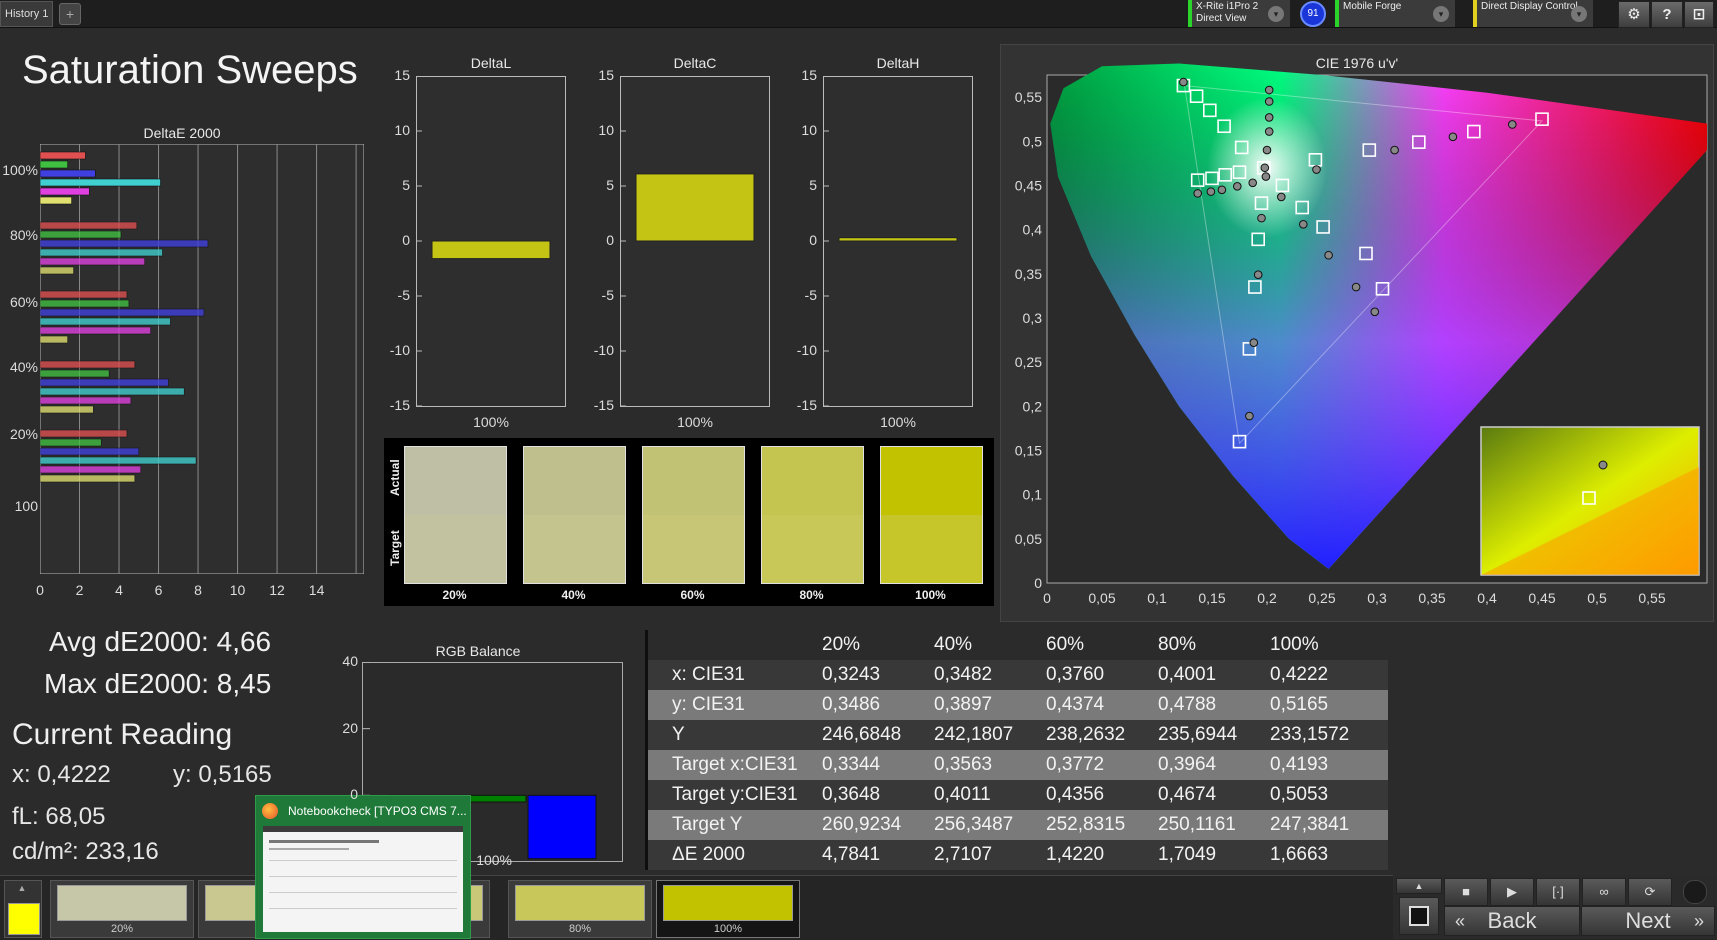  What do you see at coordinates (1667, 14) in the screenshot?
I see `help-button: ?` at bounding box center [1667, 14].